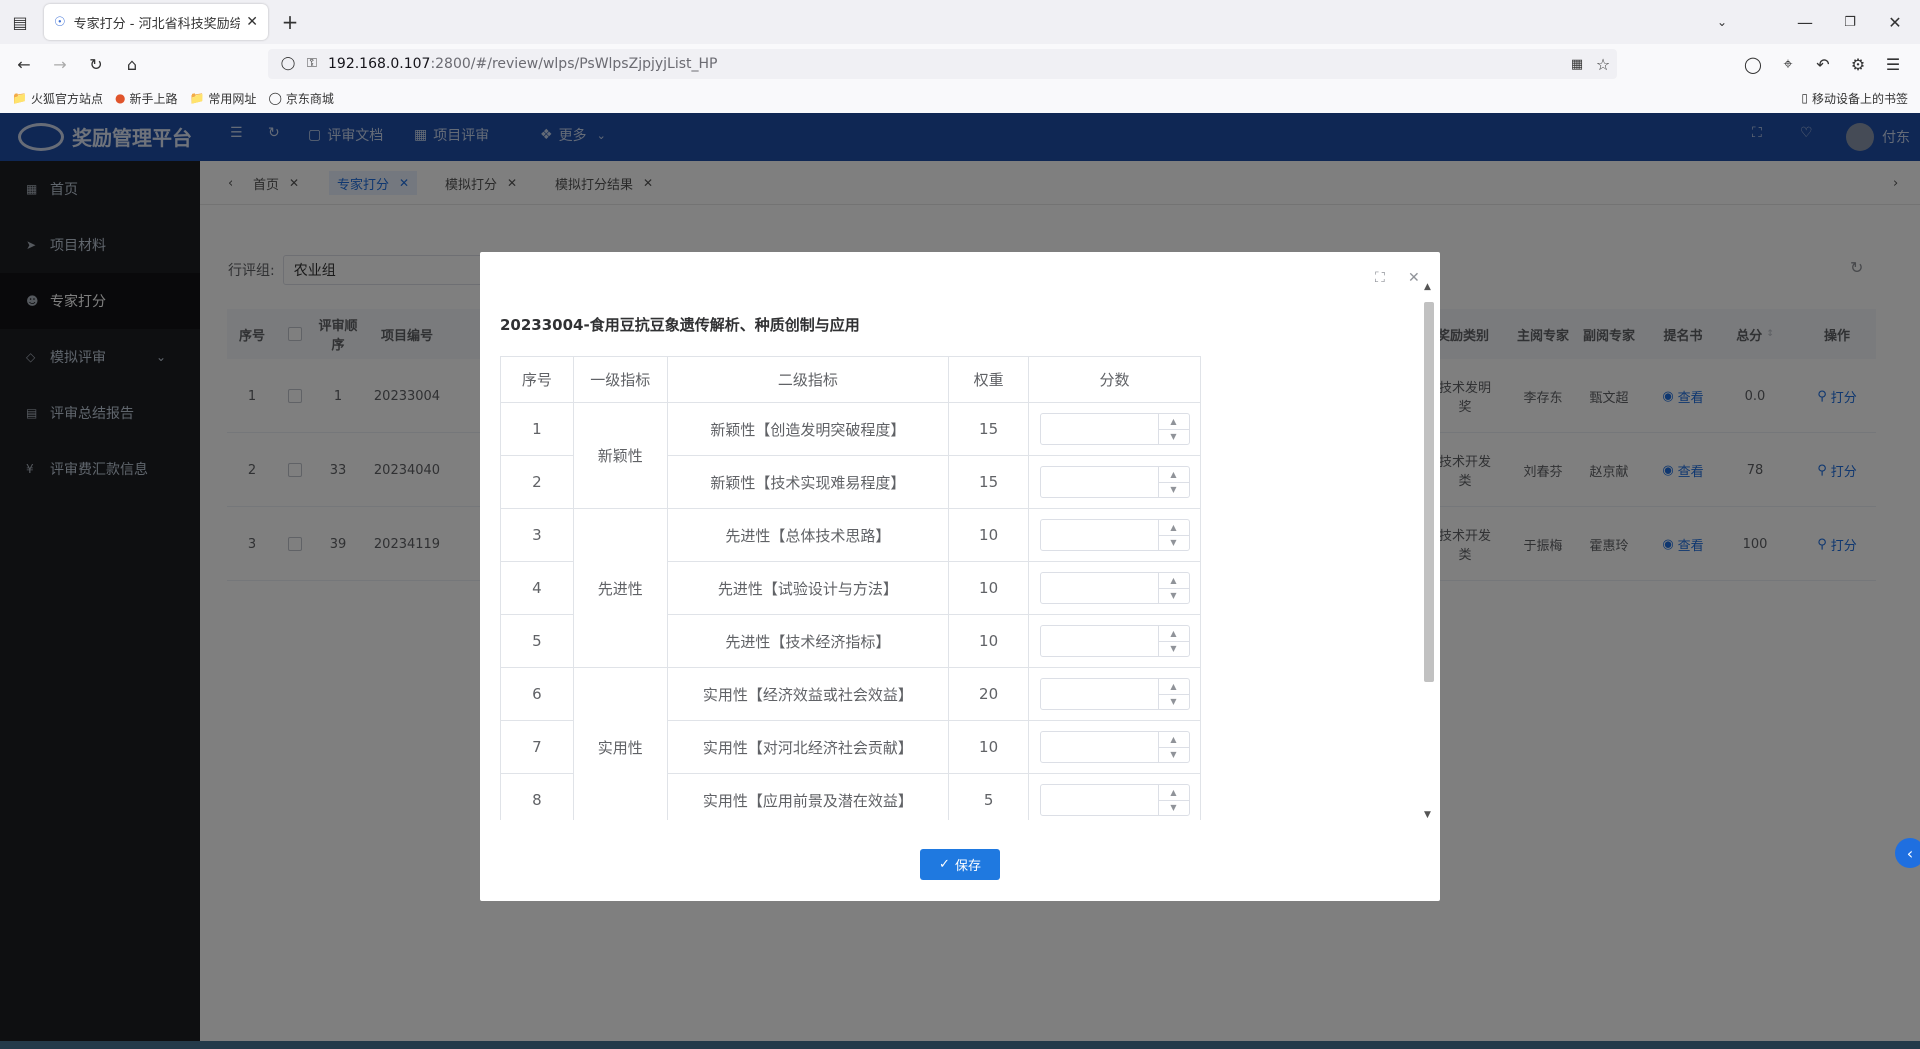 The height and width of the screenshot is (1049, 1920). Describe the element at coordinates (537, 379) in the screenshot. I see `col-seq: 序号` at that location.